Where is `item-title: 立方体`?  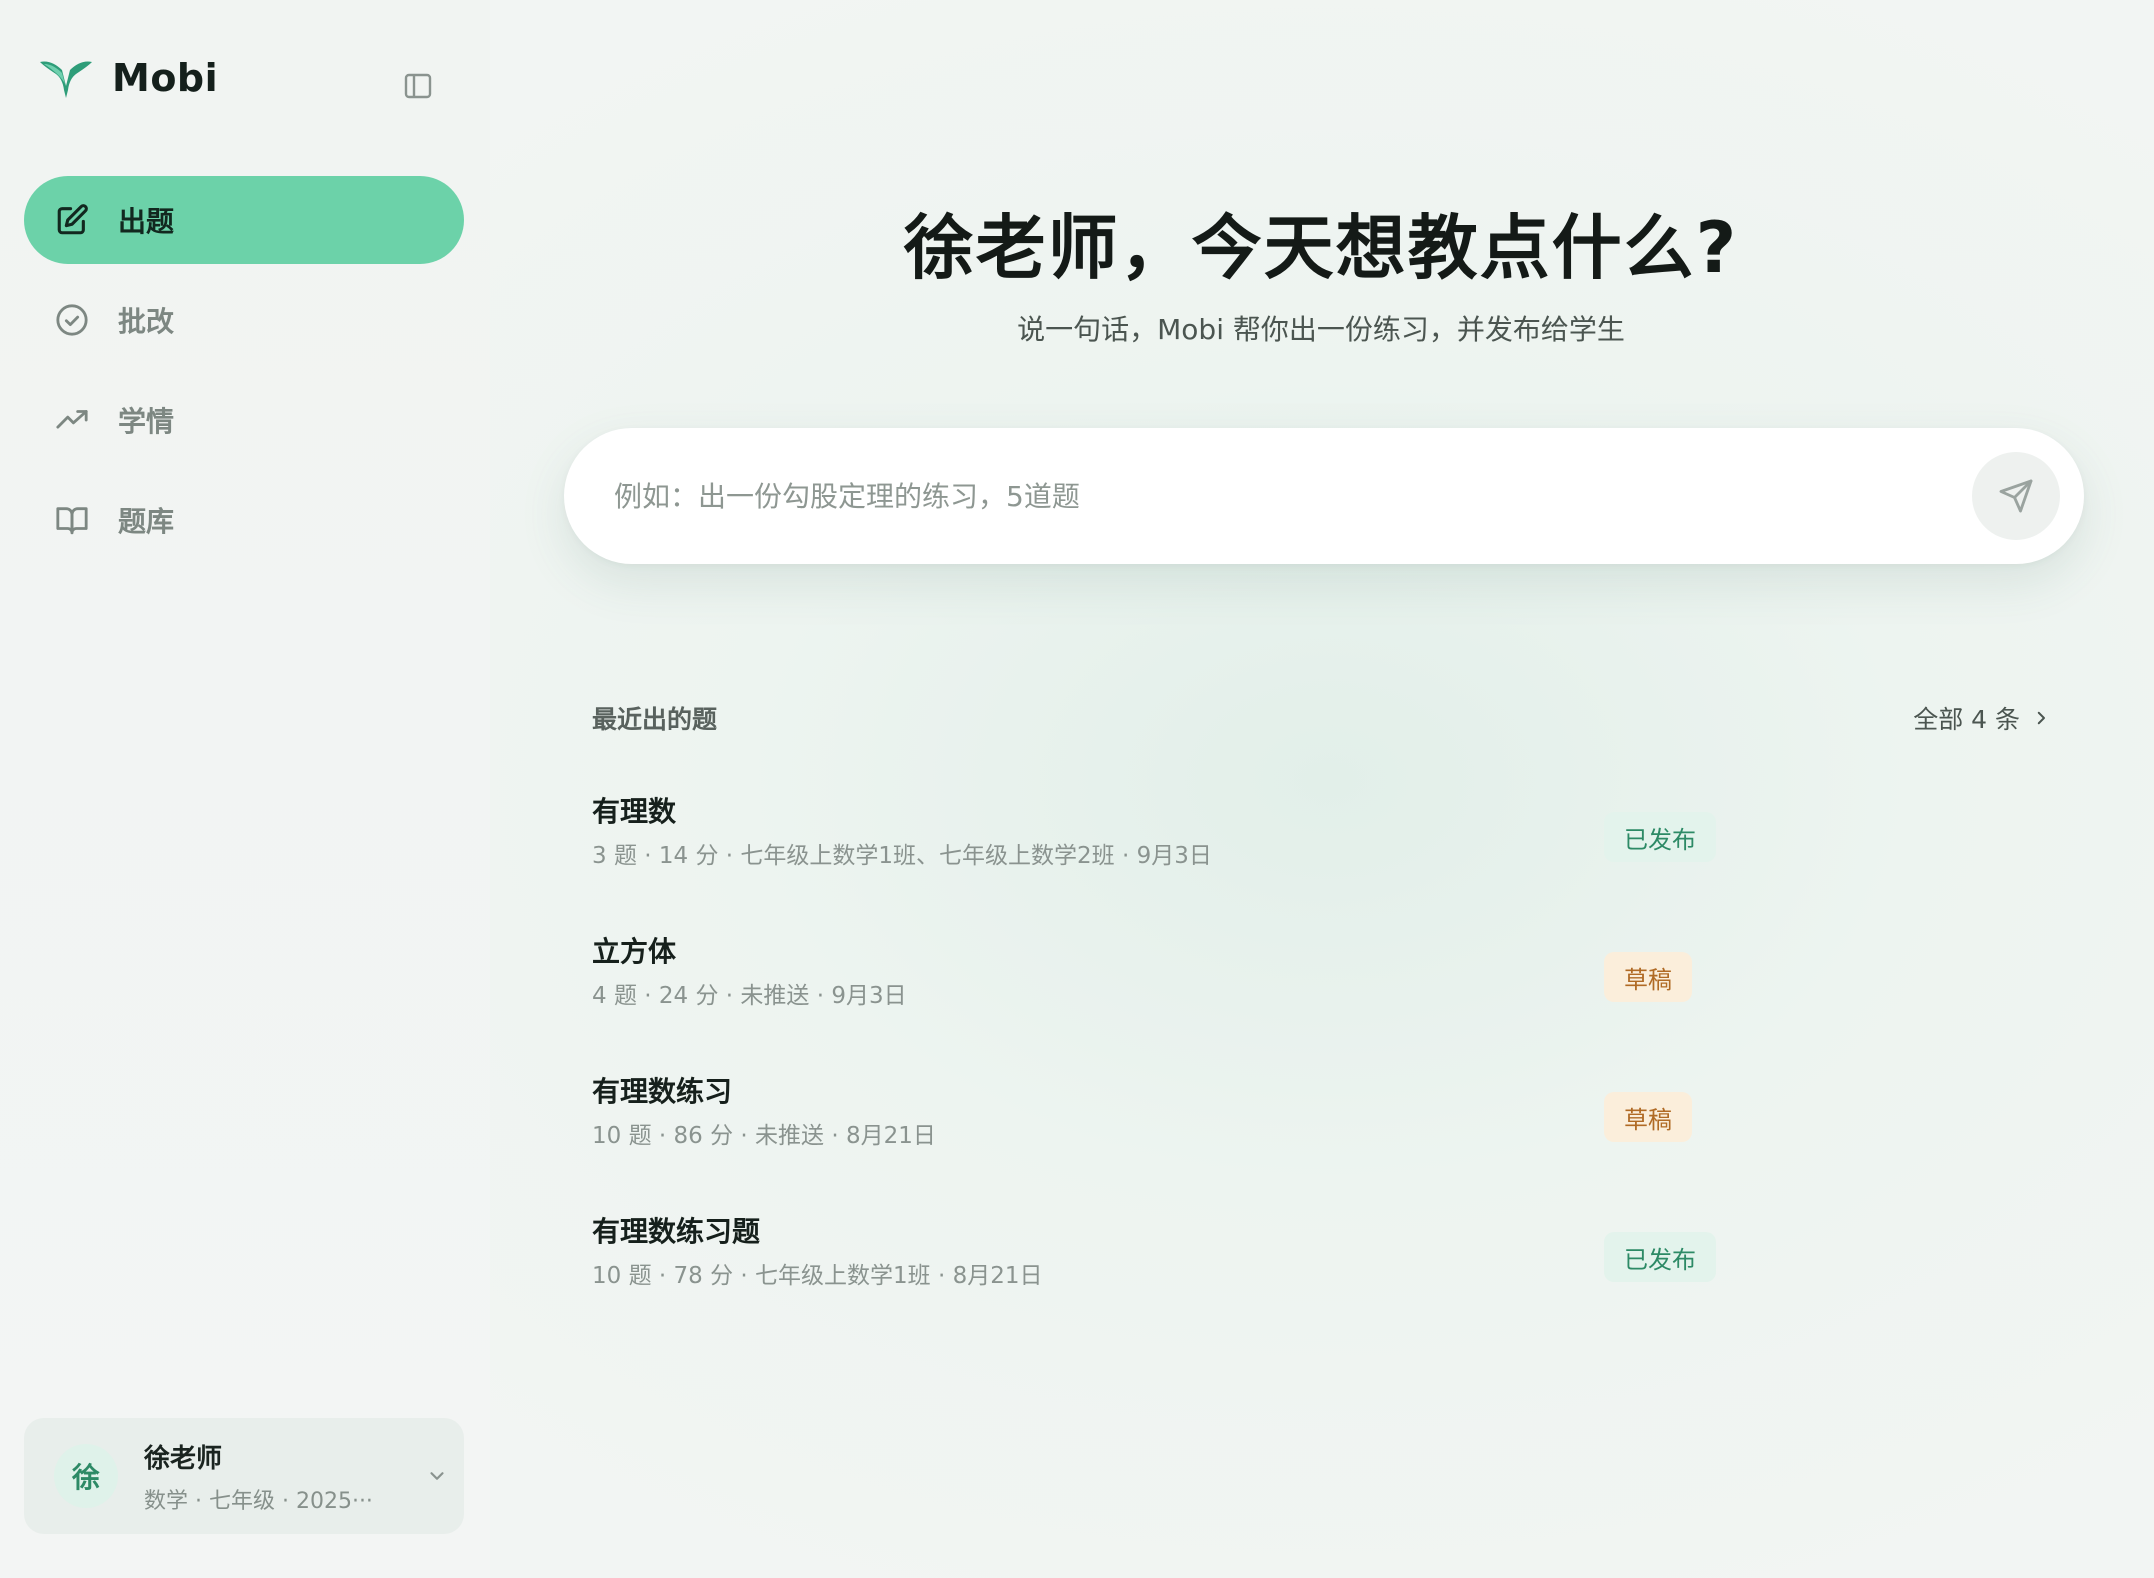
item-title: 立方体 is located at coordinates (634, 951).